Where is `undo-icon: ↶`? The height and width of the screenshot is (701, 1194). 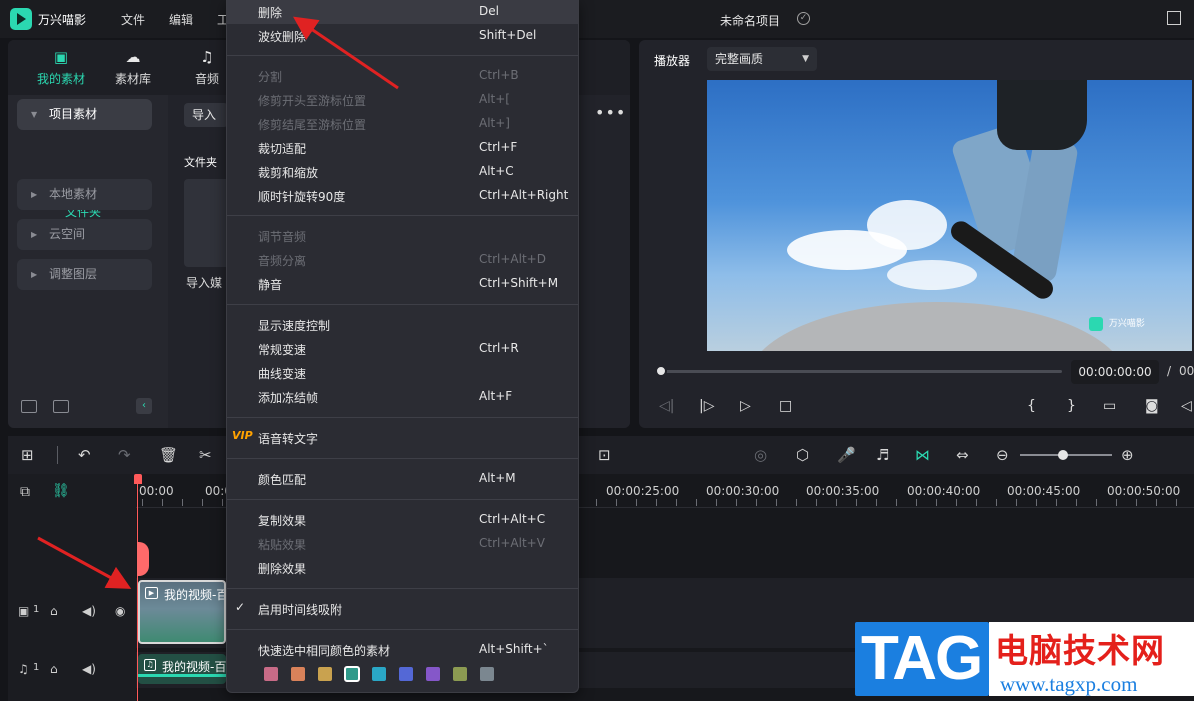 undo-icon: ↶ is located at coordinates (84, 455).